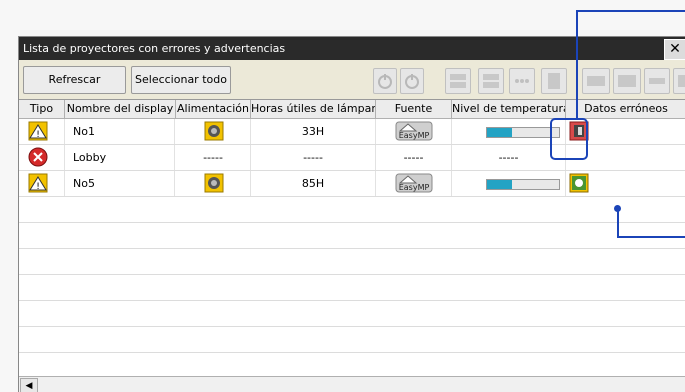 The width and height of the screenshot is (685, 392). What do you see at coordinates (627, 81) in the screenshot?
I see `input-hdmi-icon` at bounding box center [627, 81].